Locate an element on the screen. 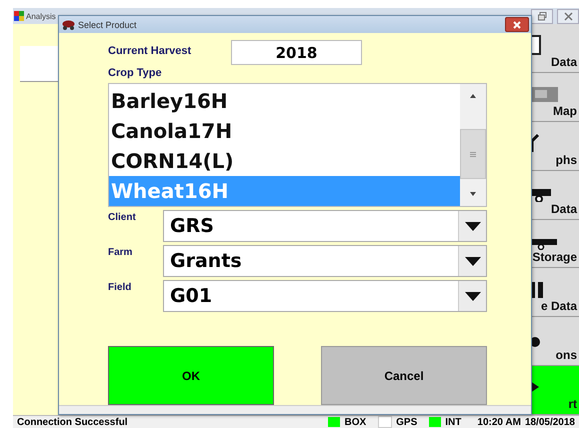 This screenshot has height=428, width=579. scrollbar is located at coordinates (473, 145).